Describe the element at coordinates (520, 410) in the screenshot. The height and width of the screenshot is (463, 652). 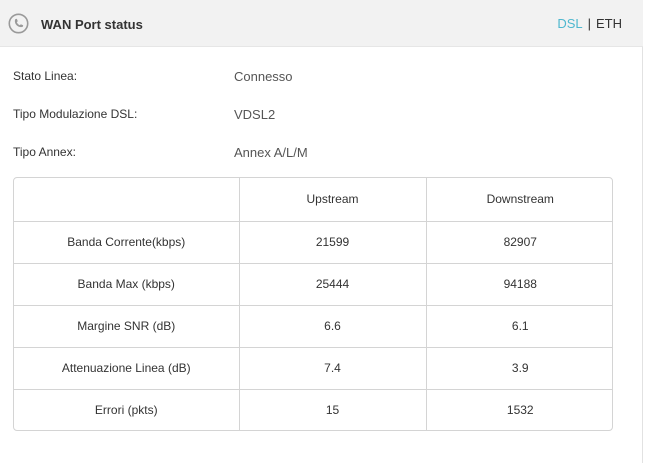
I see `downstream-value: 1532` at that location.